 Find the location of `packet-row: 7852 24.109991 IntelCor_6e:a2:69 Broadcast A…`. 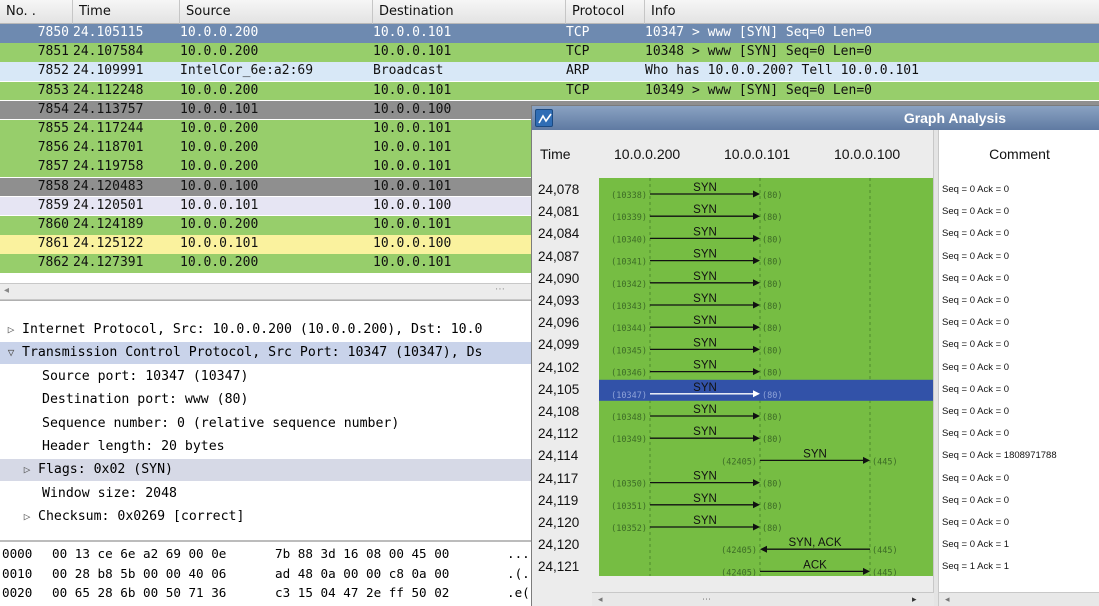

packet-row: 7852 24.109991 IntelCor_6e:a2:69 Broadcast A… is located at coordinates (549, 71).